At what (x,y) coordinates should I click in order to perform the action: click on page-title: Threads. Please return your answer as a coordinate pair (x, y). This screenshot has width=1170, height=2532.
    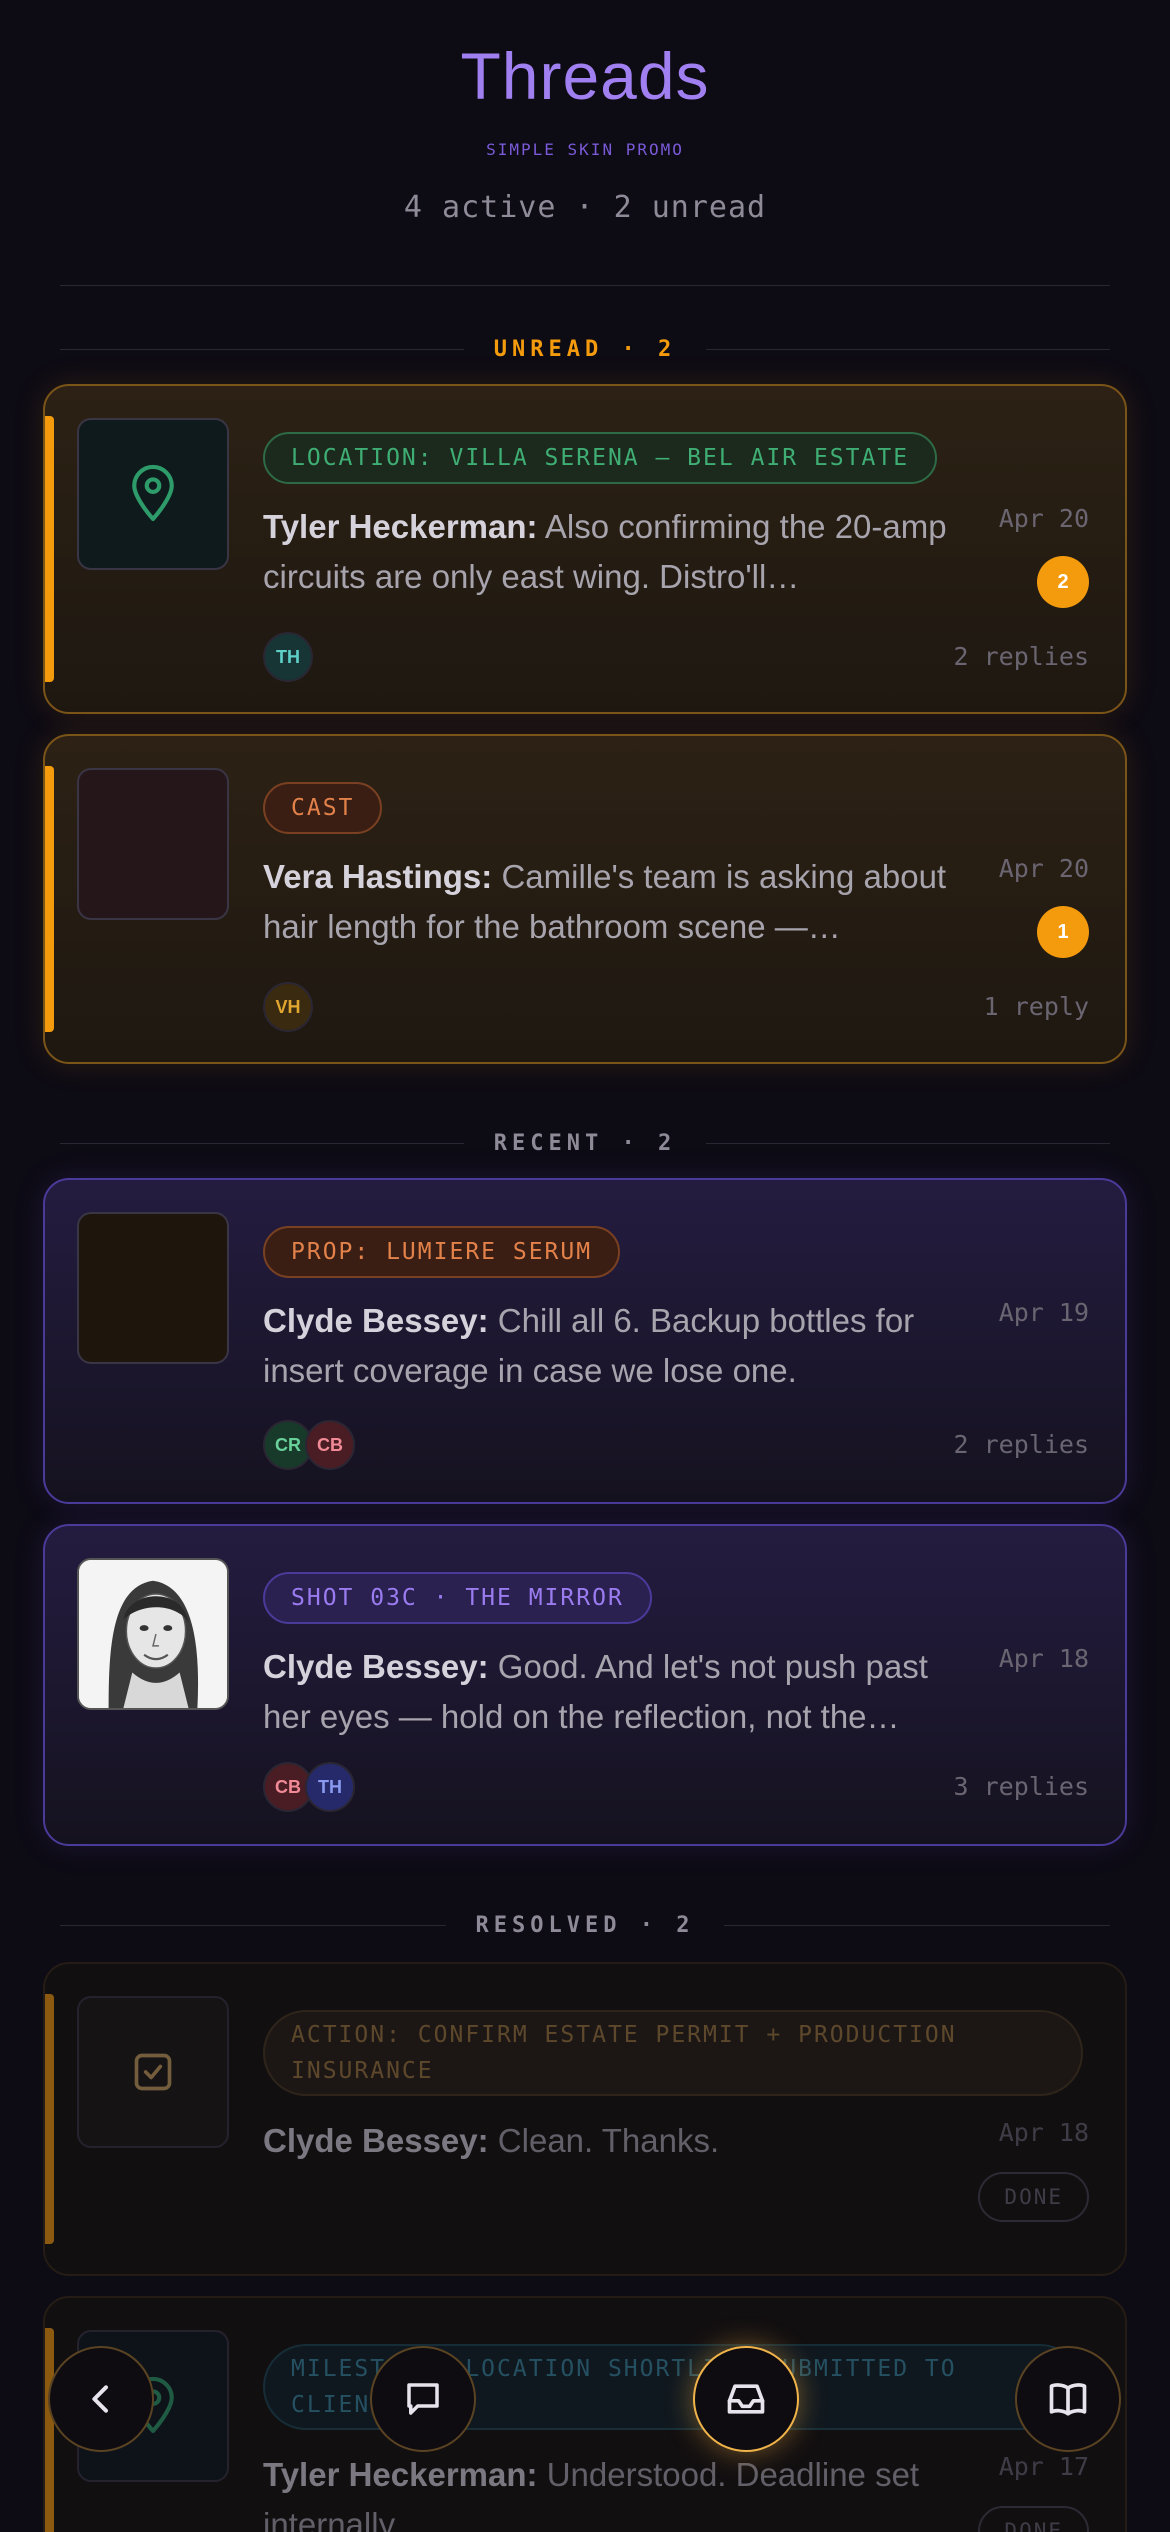
    Looking at the image, I should click on (585, 76).